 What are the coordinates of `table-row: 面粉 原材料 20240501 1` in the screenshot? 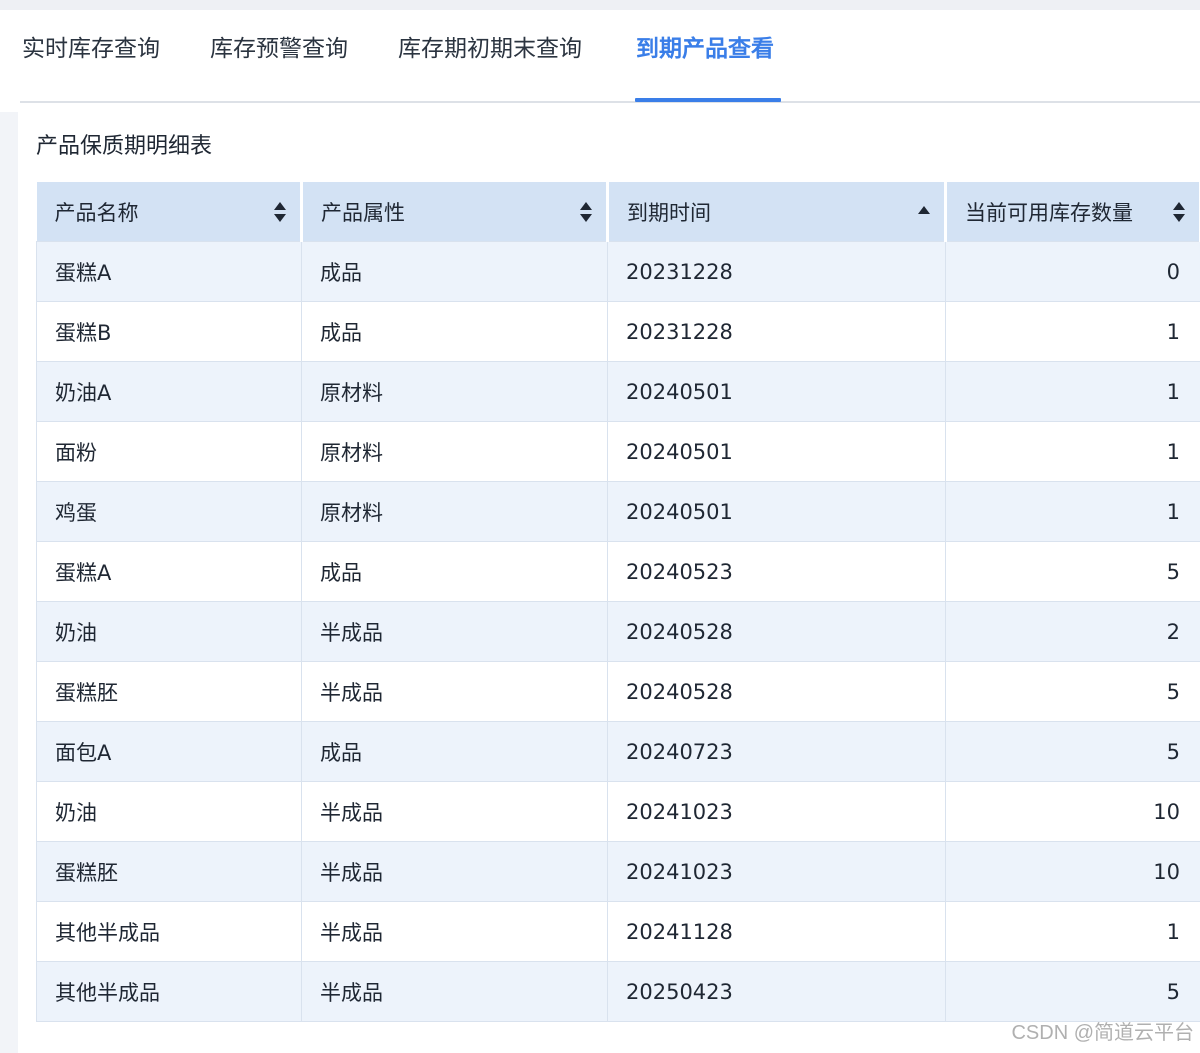 It's located at (618, 451).